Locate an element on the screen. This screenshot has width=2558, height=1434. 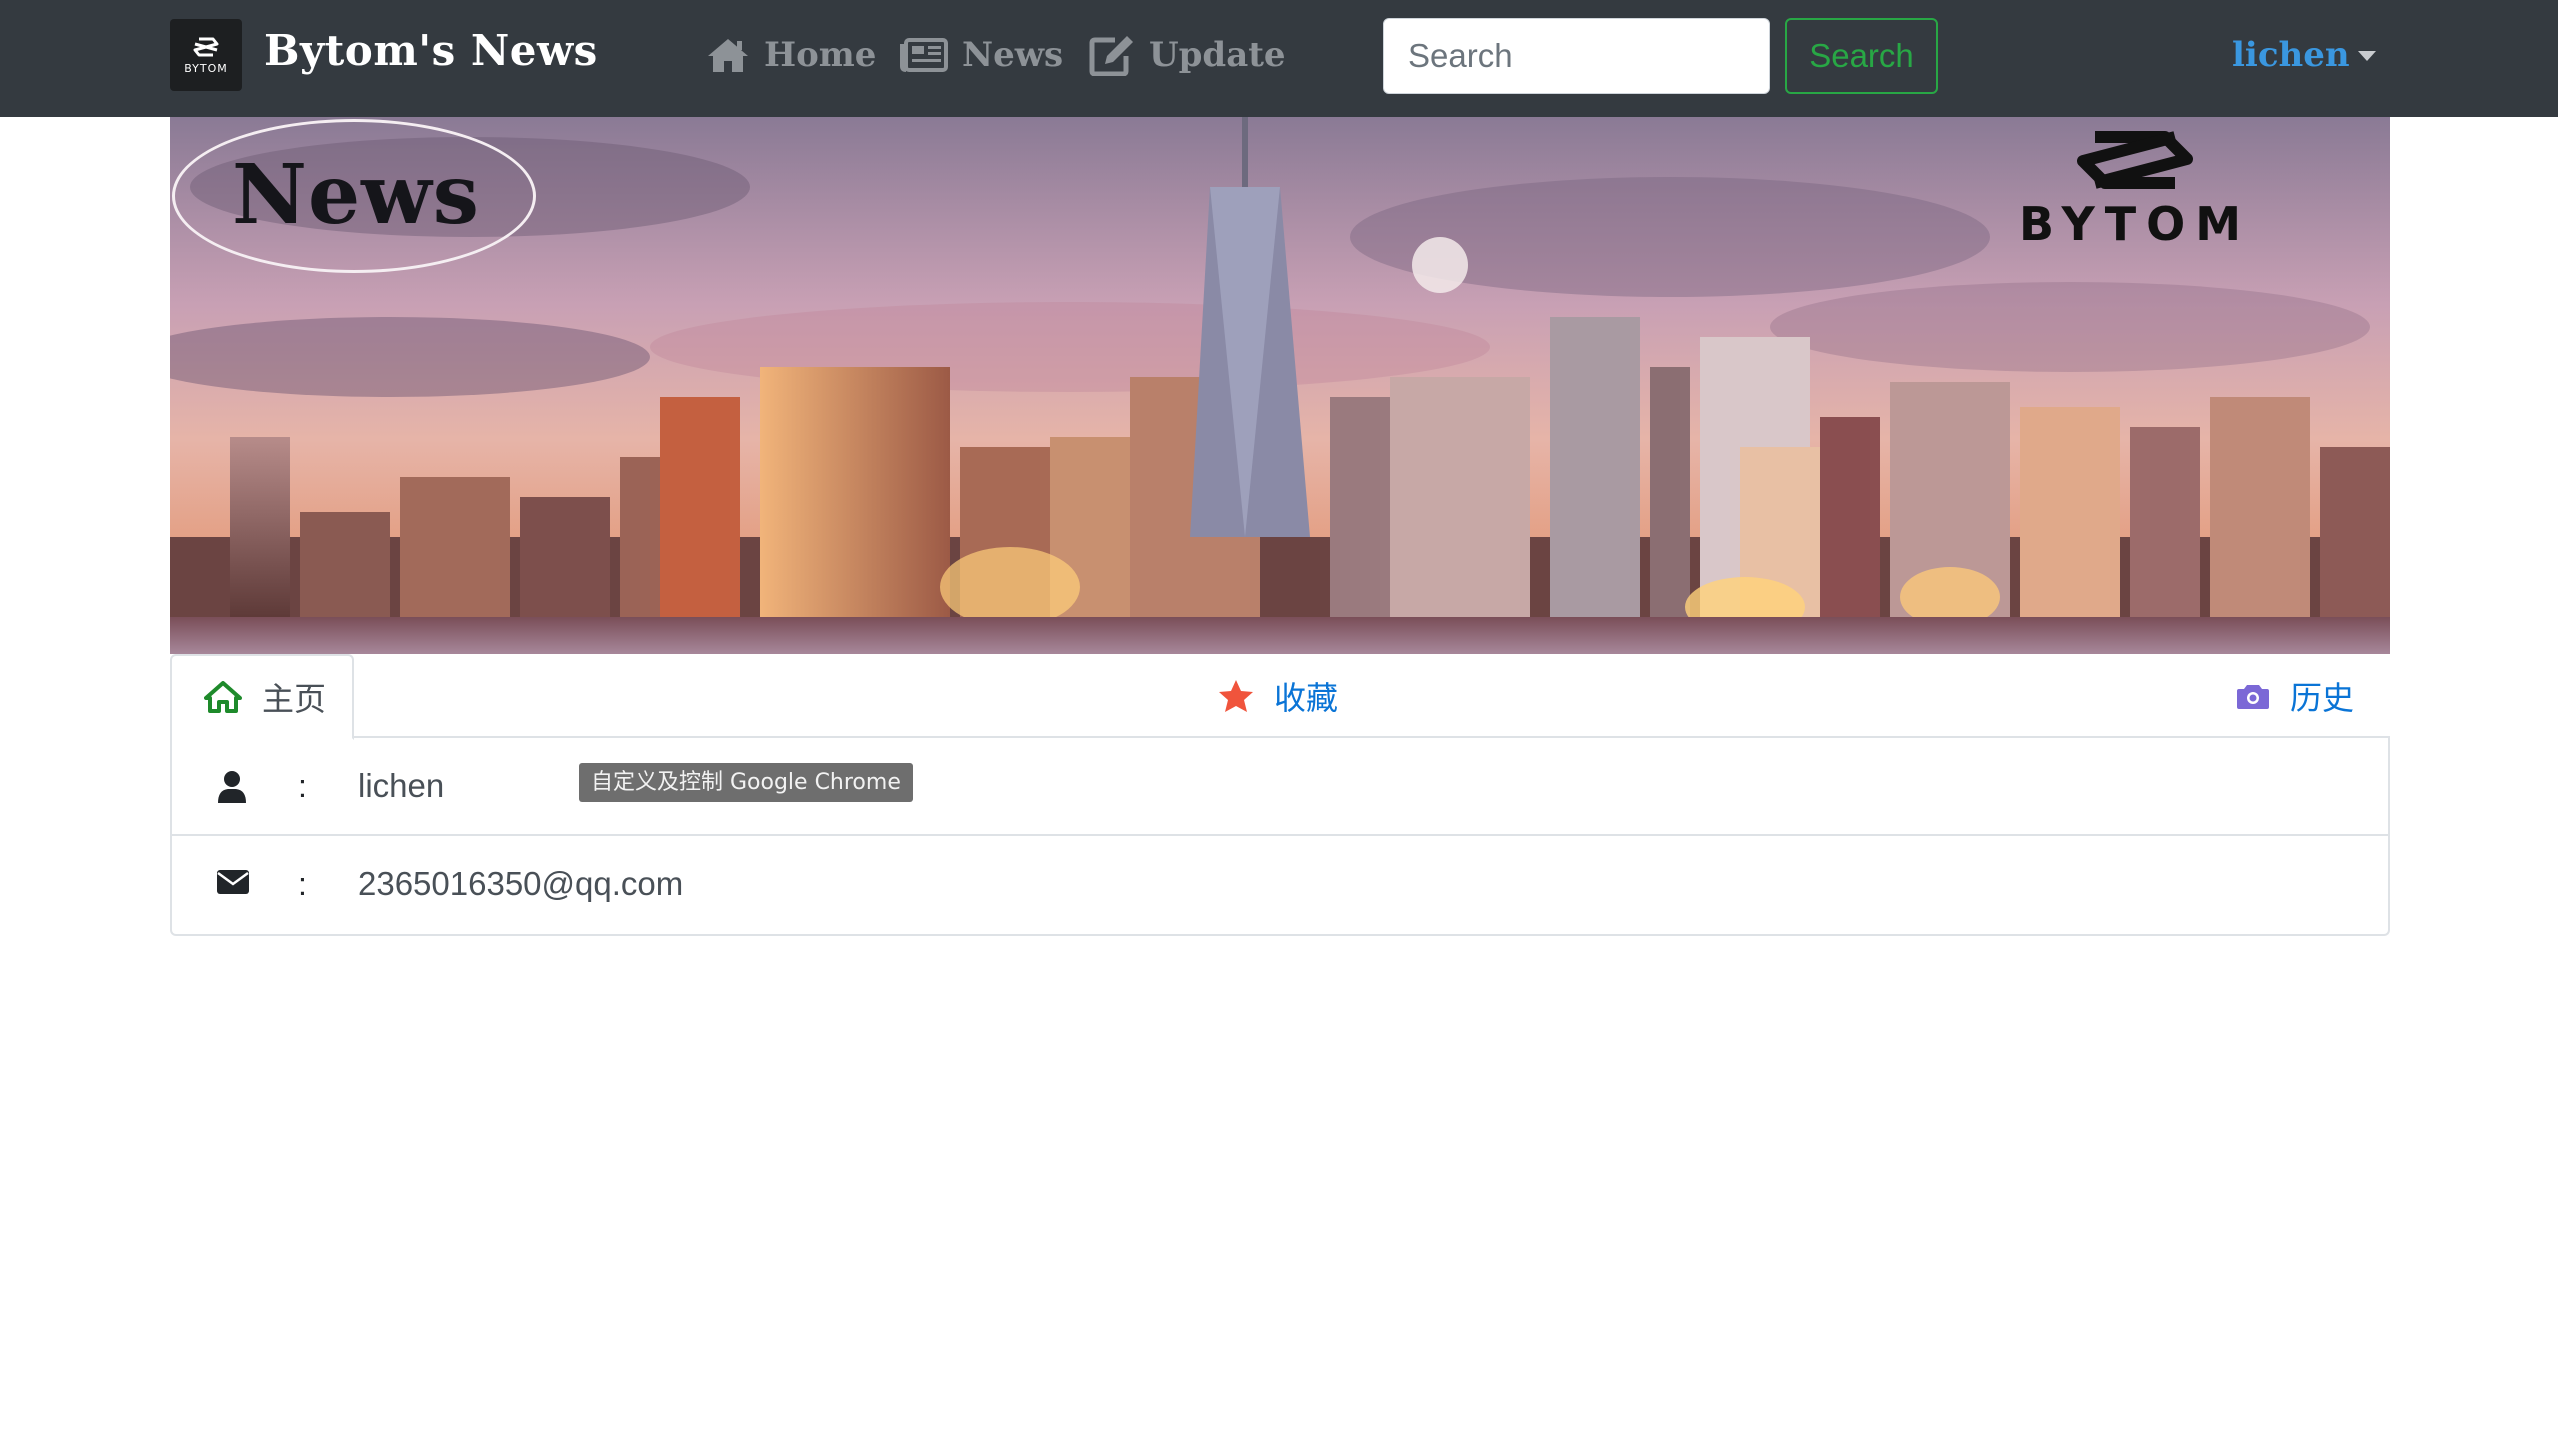
camera-icon is located at coordinates (2252, 697).